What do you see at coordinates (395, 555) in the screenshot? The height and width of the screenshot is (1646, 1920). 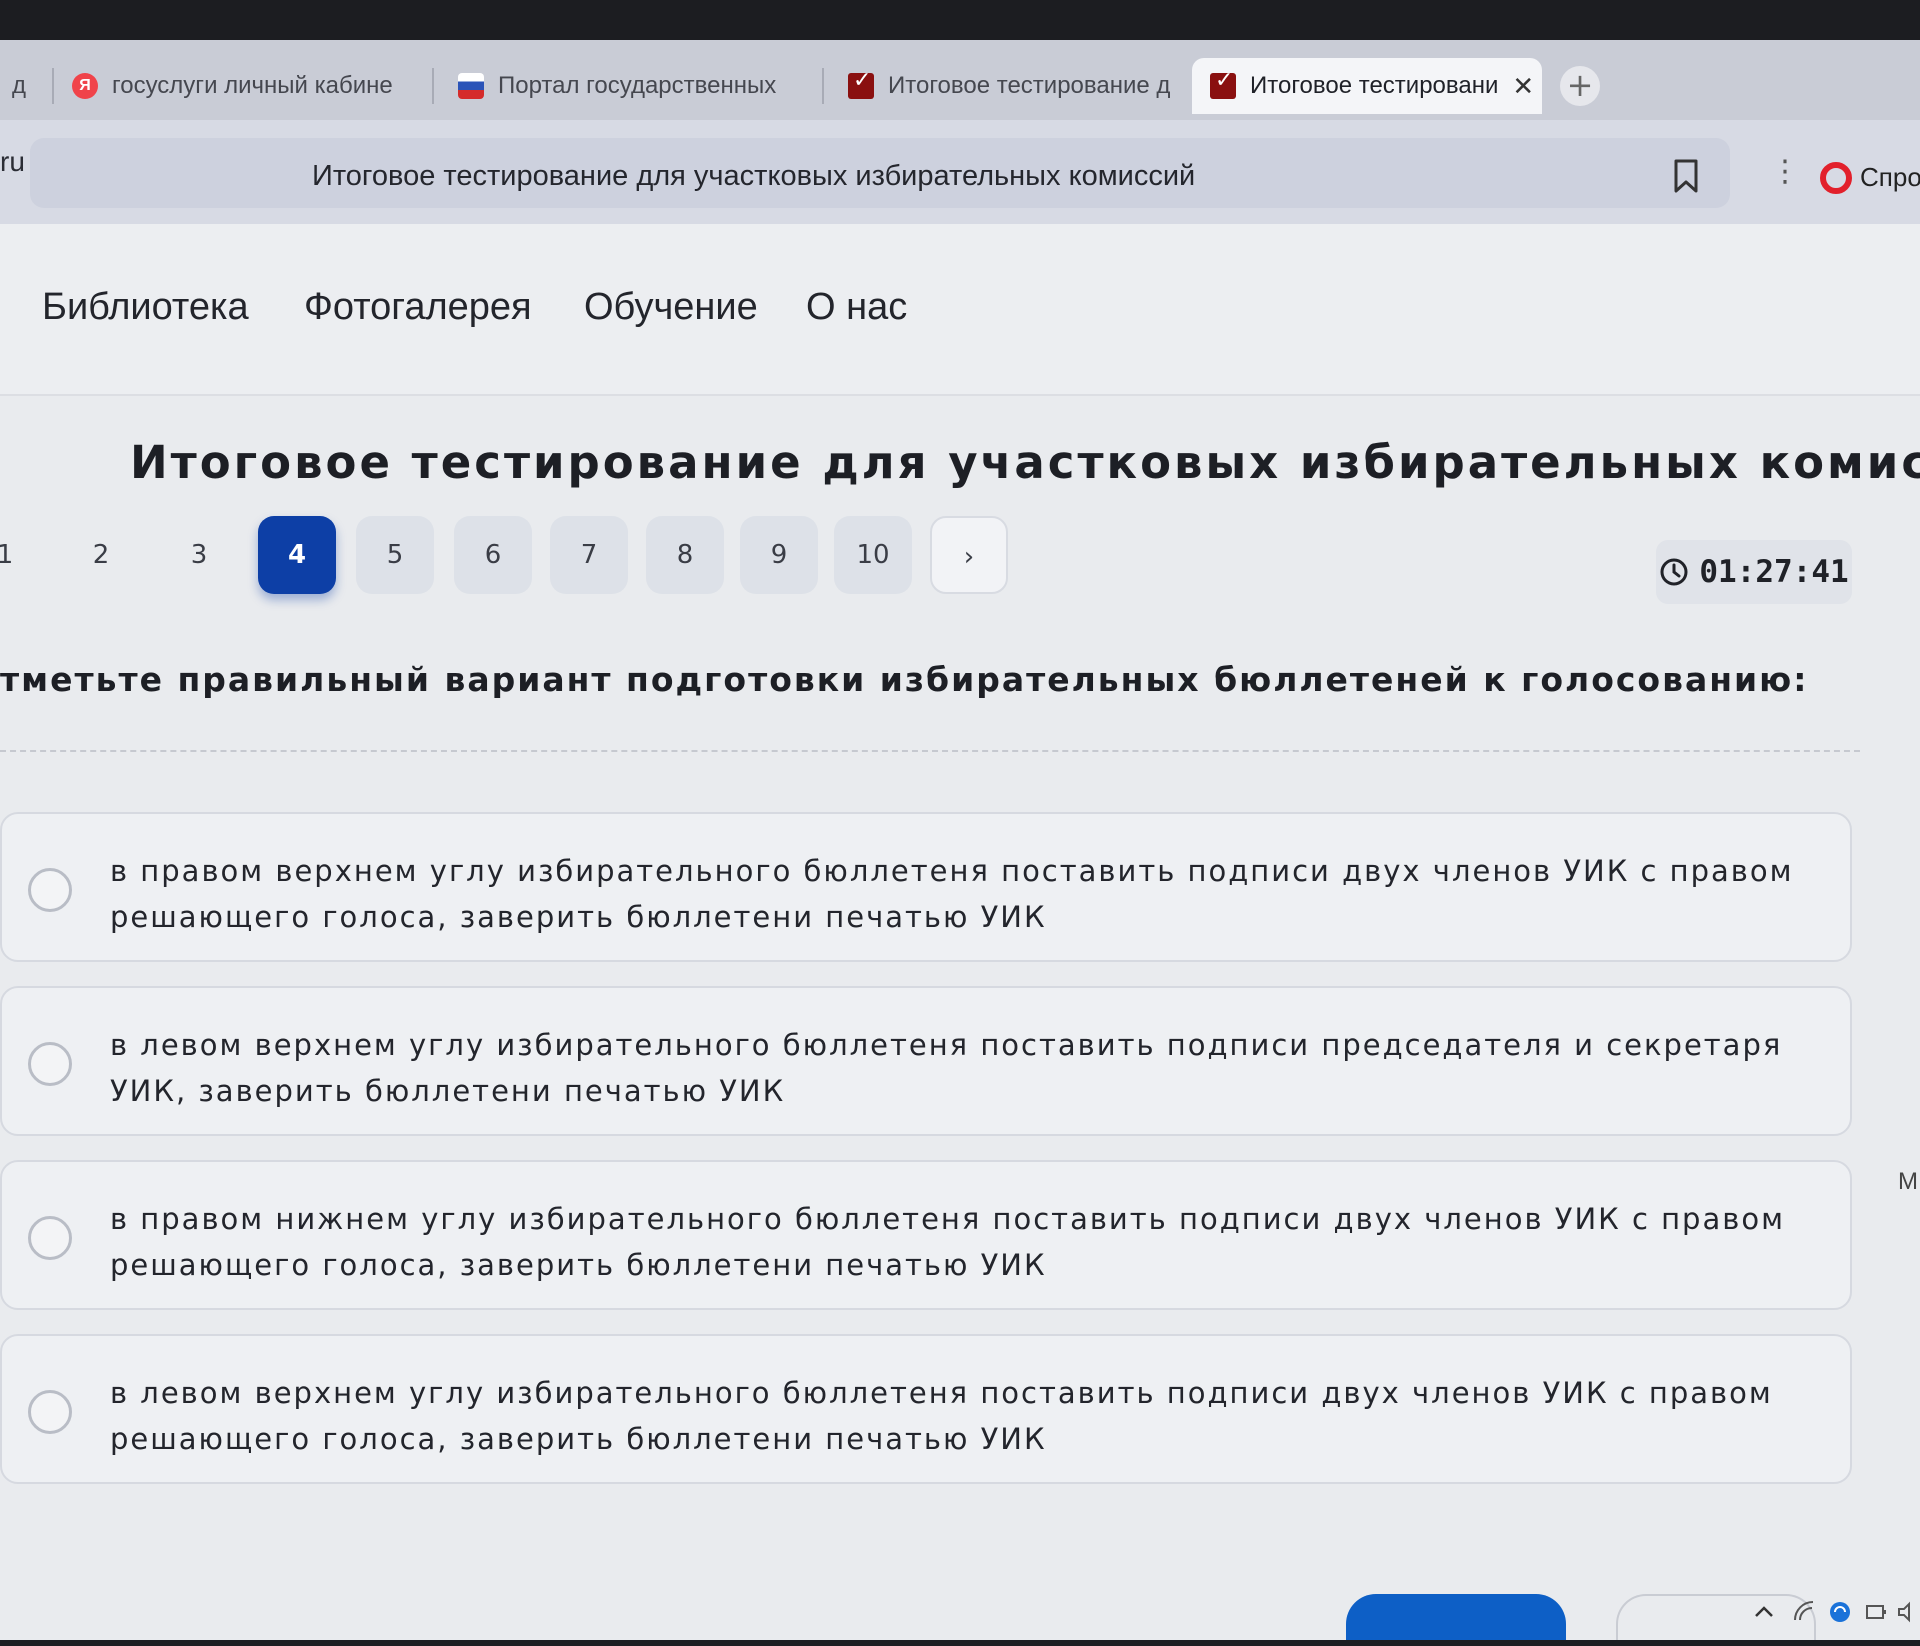 I see `question-button-5: 5` at bounding box center [395, 555].